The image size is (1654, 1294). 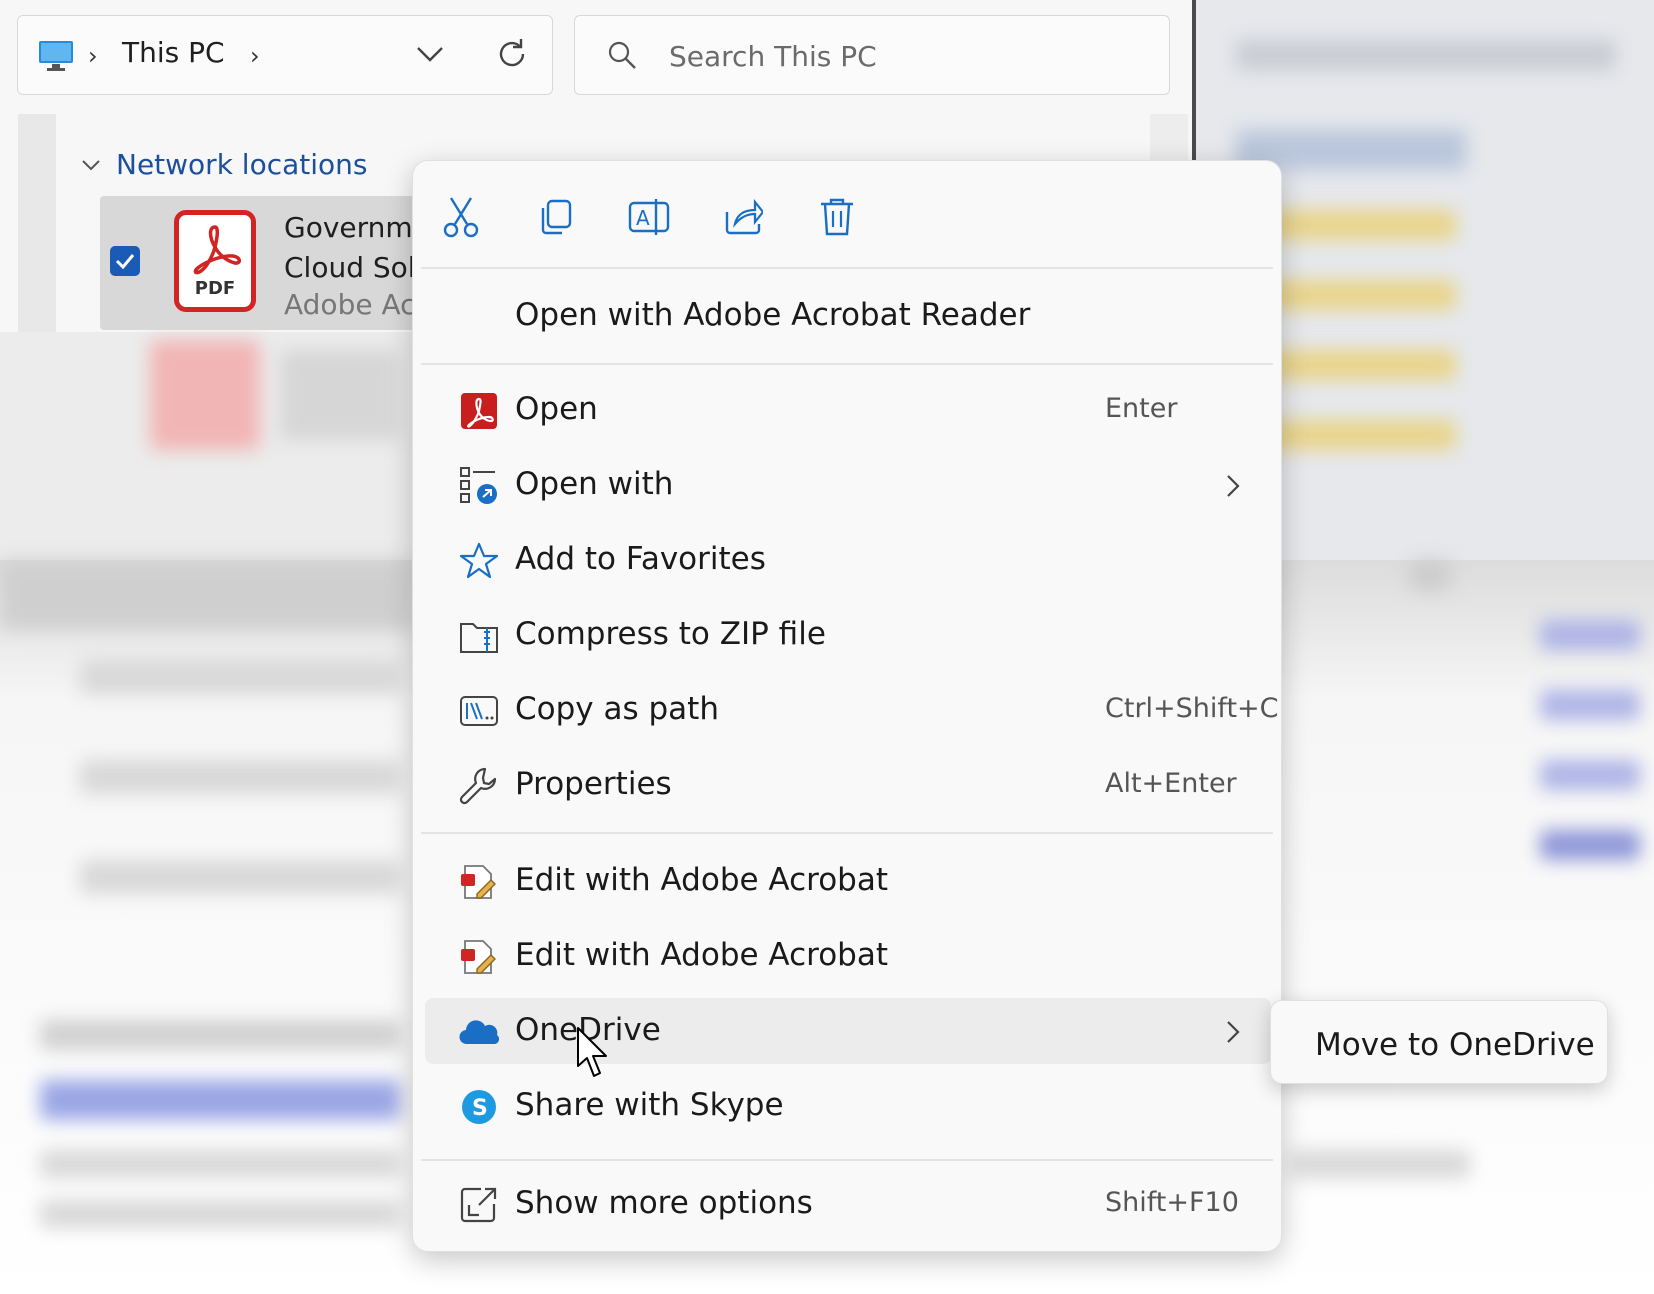 What do you see at coordinates (478, 786) in the screenshot?
I see `wrench-icon` at bounding box center [478, 786].